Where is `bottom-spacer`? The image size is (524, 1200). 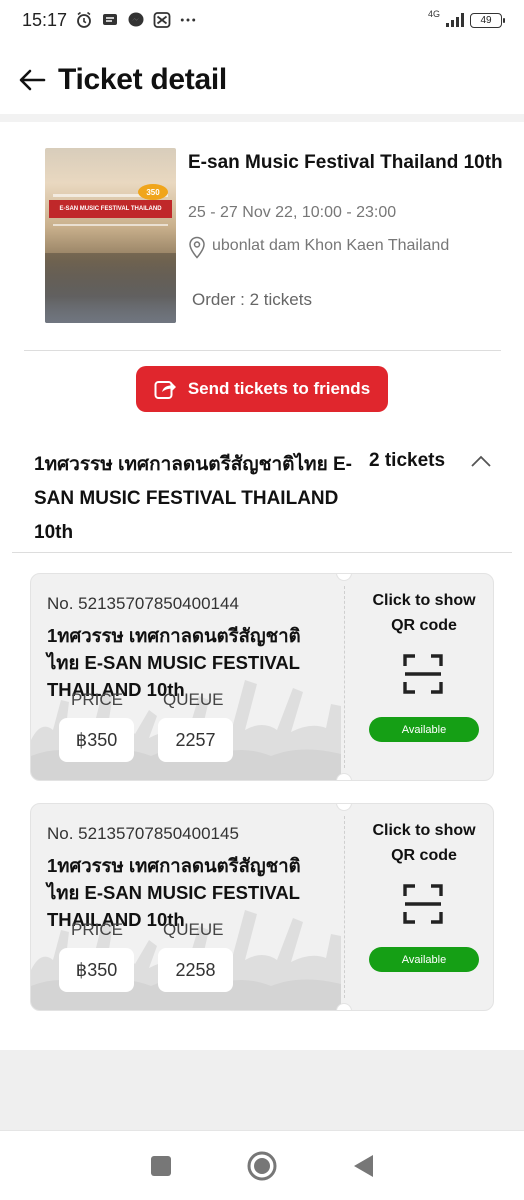 bottom-spacer is located at coordinates (262, 1090).